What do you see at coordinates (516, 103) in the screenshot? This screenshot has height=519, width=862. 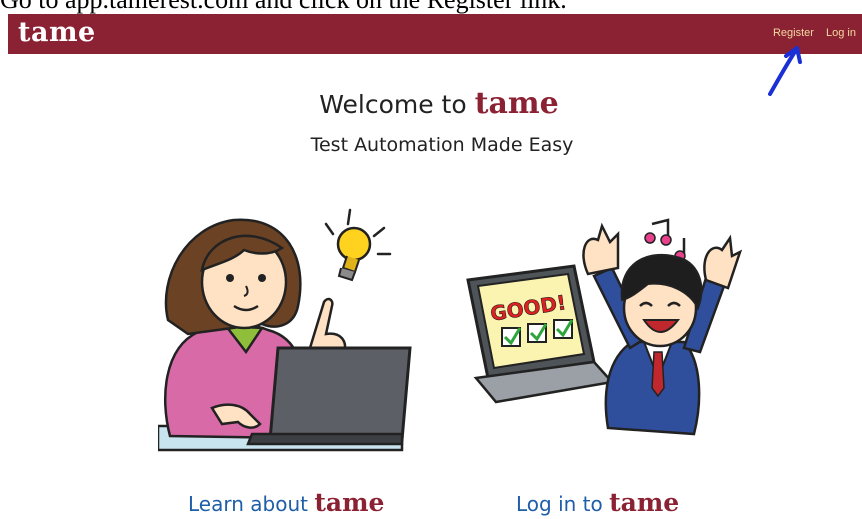 I see `welcome-brand: tame` at bounding box center [516, 103].